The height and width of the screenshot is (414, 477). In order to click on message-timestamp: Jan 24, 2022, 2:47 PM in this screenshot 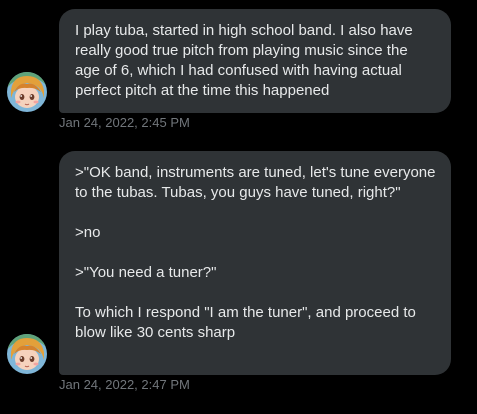, I will do `click(124, 384)`.